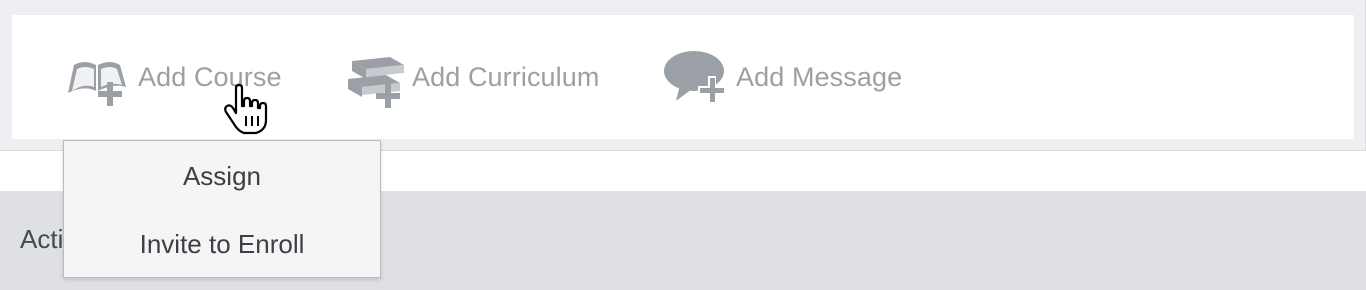  I want to click on open-book-plus-icon, so click(98, 77).